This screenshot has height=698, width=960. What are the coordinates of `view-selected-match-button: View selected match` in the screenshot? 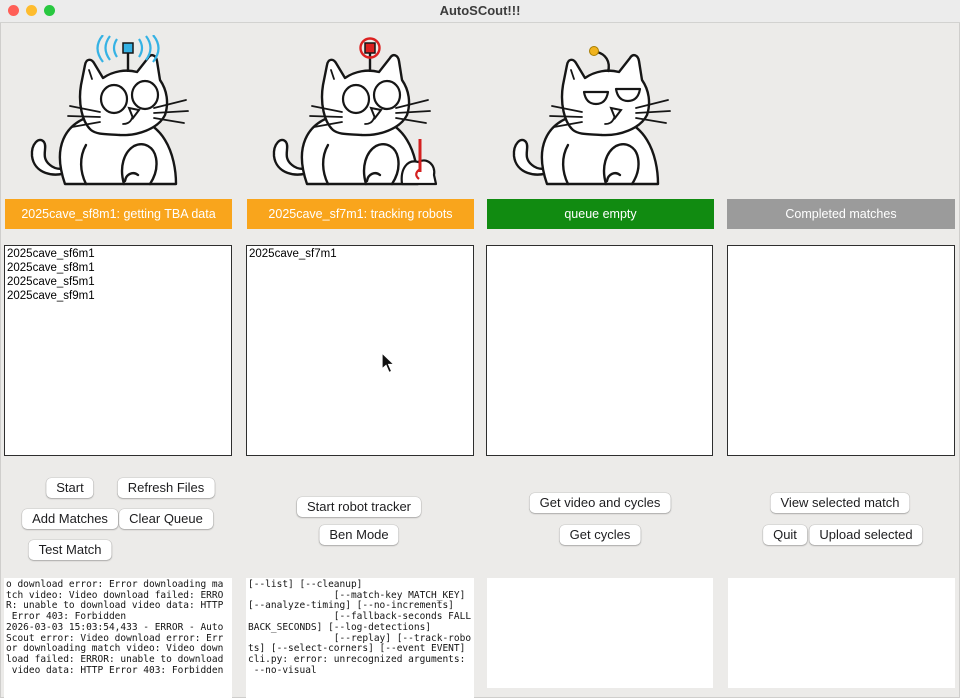 It's located at (840, 503).